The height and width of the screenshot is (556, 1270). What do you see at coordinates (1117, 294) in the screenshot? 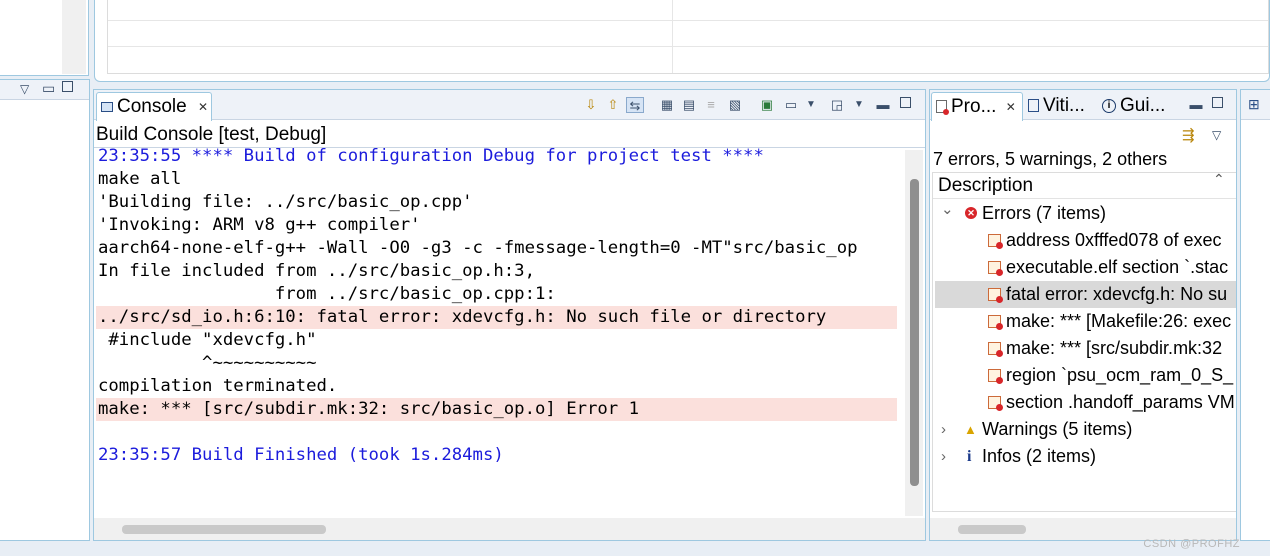
I see `problem-description: fatal error: xdevcfg.h: No su` at bounding box center [1117, 294].